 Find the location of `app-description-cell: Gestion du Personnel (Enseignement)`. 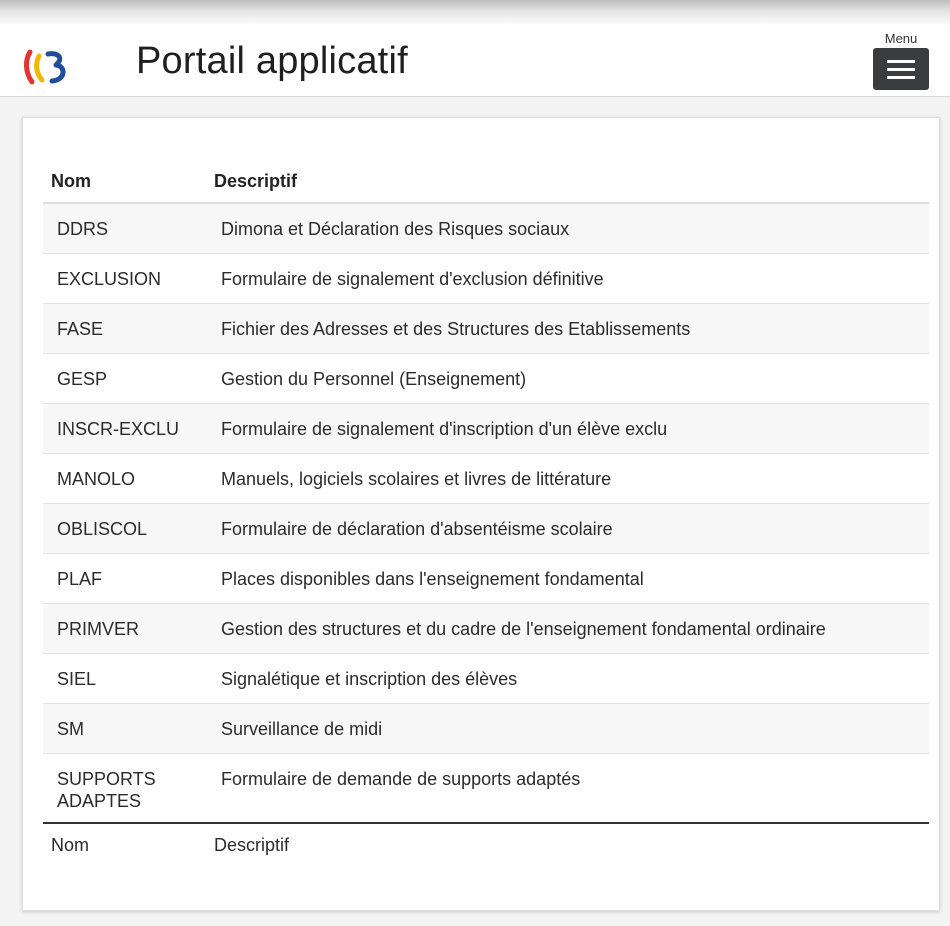

app-description-cell: Gestion du Personnel (Enseignement) is located at coordinates (571, 378).